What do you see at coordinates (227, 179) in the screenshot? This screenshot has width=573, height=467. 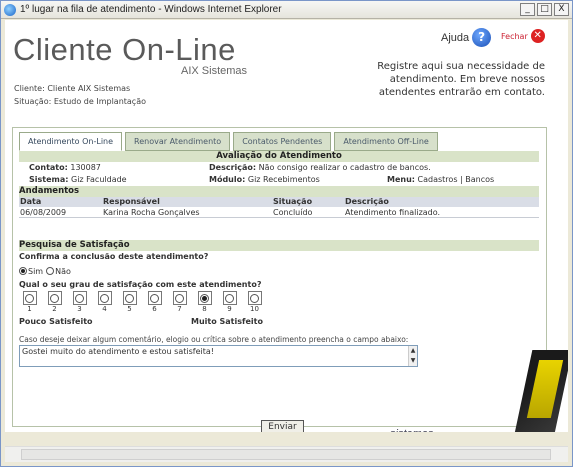 I see `modulo-label: Módulo:` at bounding box center [227, 179].